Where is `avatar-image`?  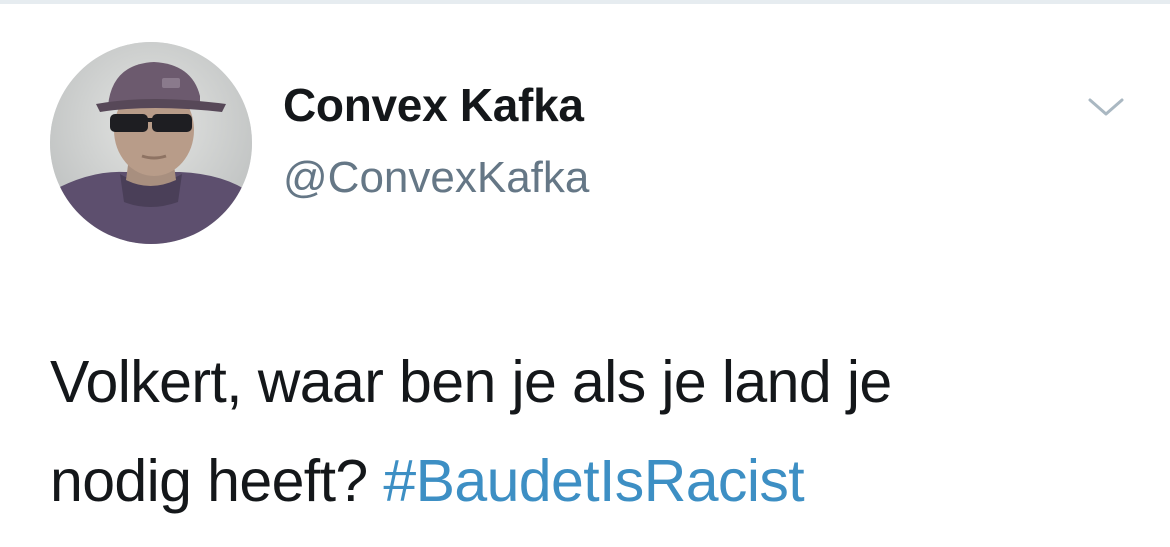
avatar-image is located at coordinates (151, 143).